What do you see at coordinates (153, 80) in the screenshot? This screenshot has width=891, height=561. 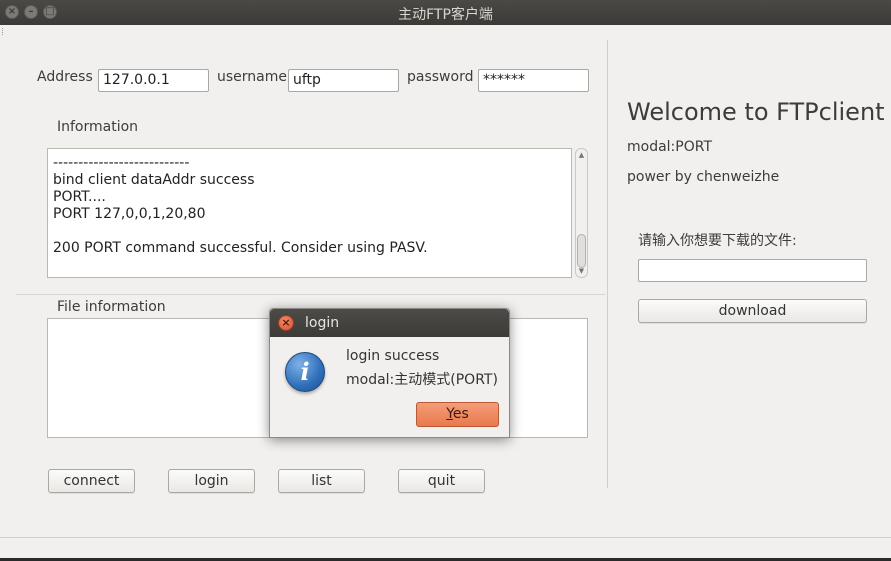 I see `address-field: 127.0.0.1` at bounding box center [153, 80].